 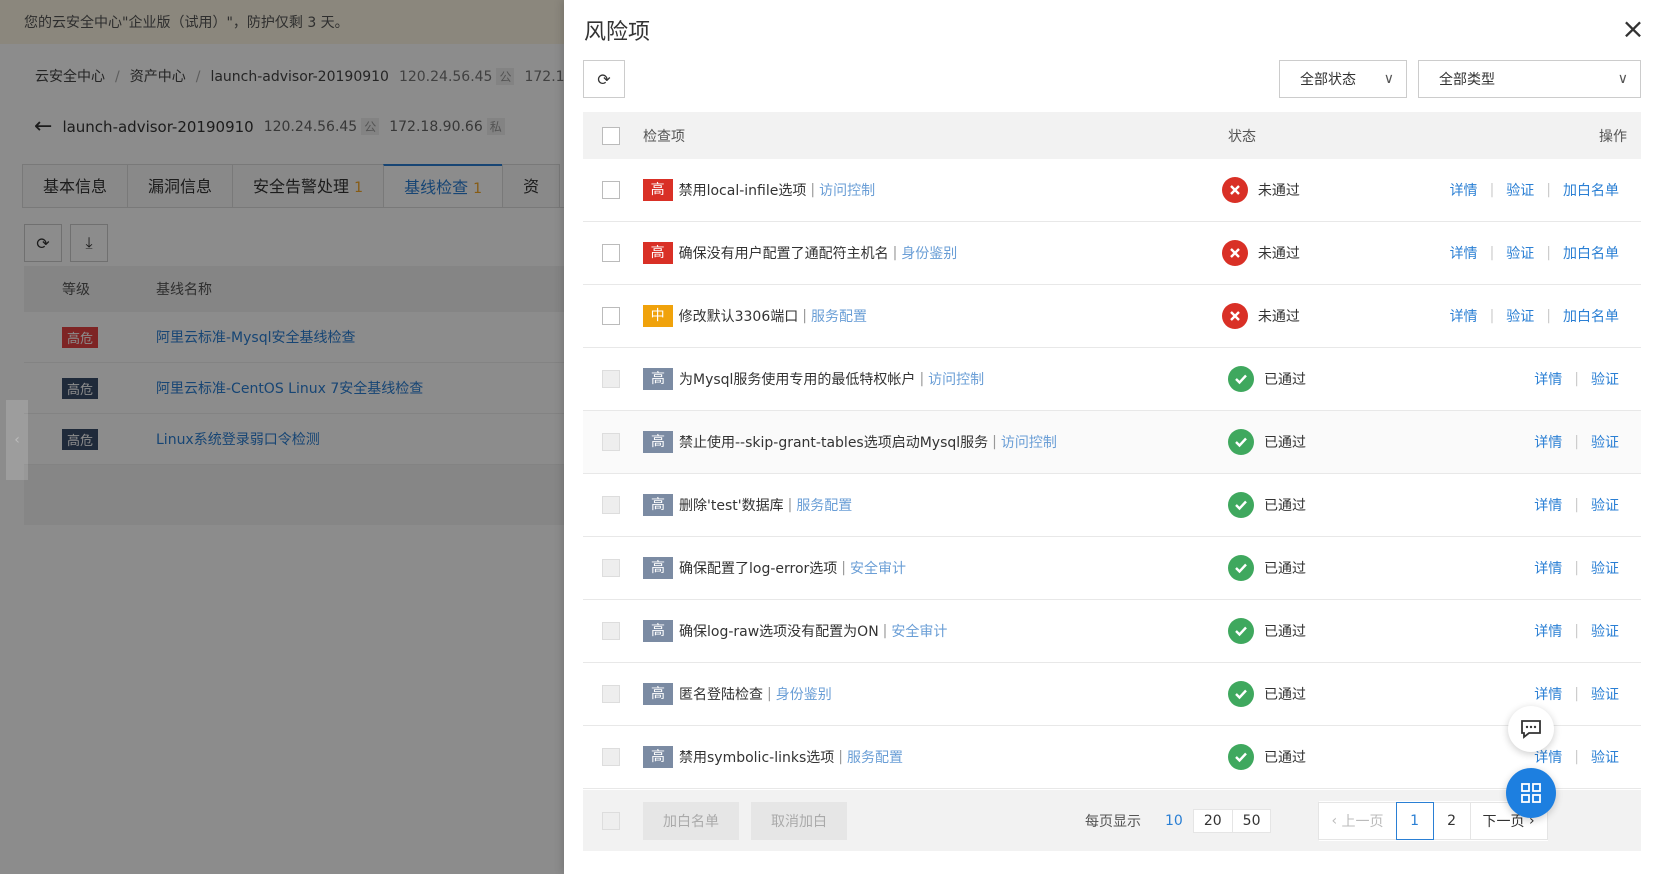 I want to click on app-grid-icon, so click(x=1531, y=793).